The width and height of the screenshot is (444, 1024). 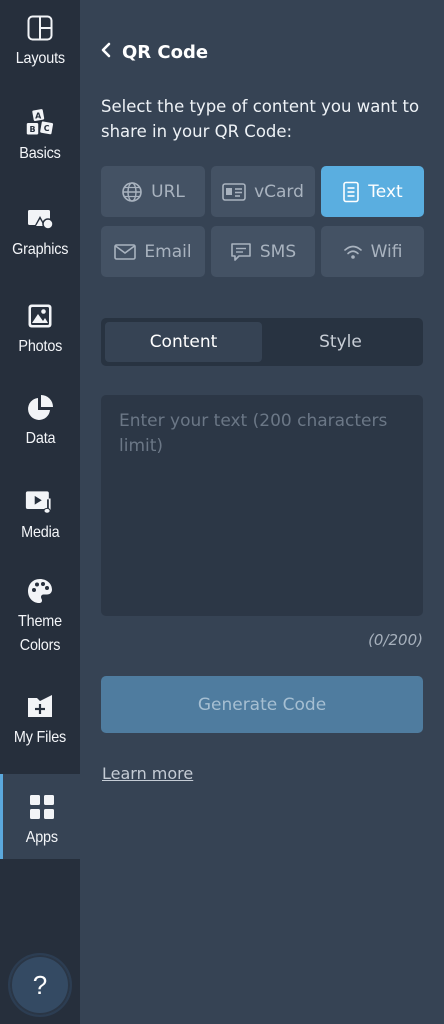 I want to click on pie-chart-icon, so click(x=40, y=408).